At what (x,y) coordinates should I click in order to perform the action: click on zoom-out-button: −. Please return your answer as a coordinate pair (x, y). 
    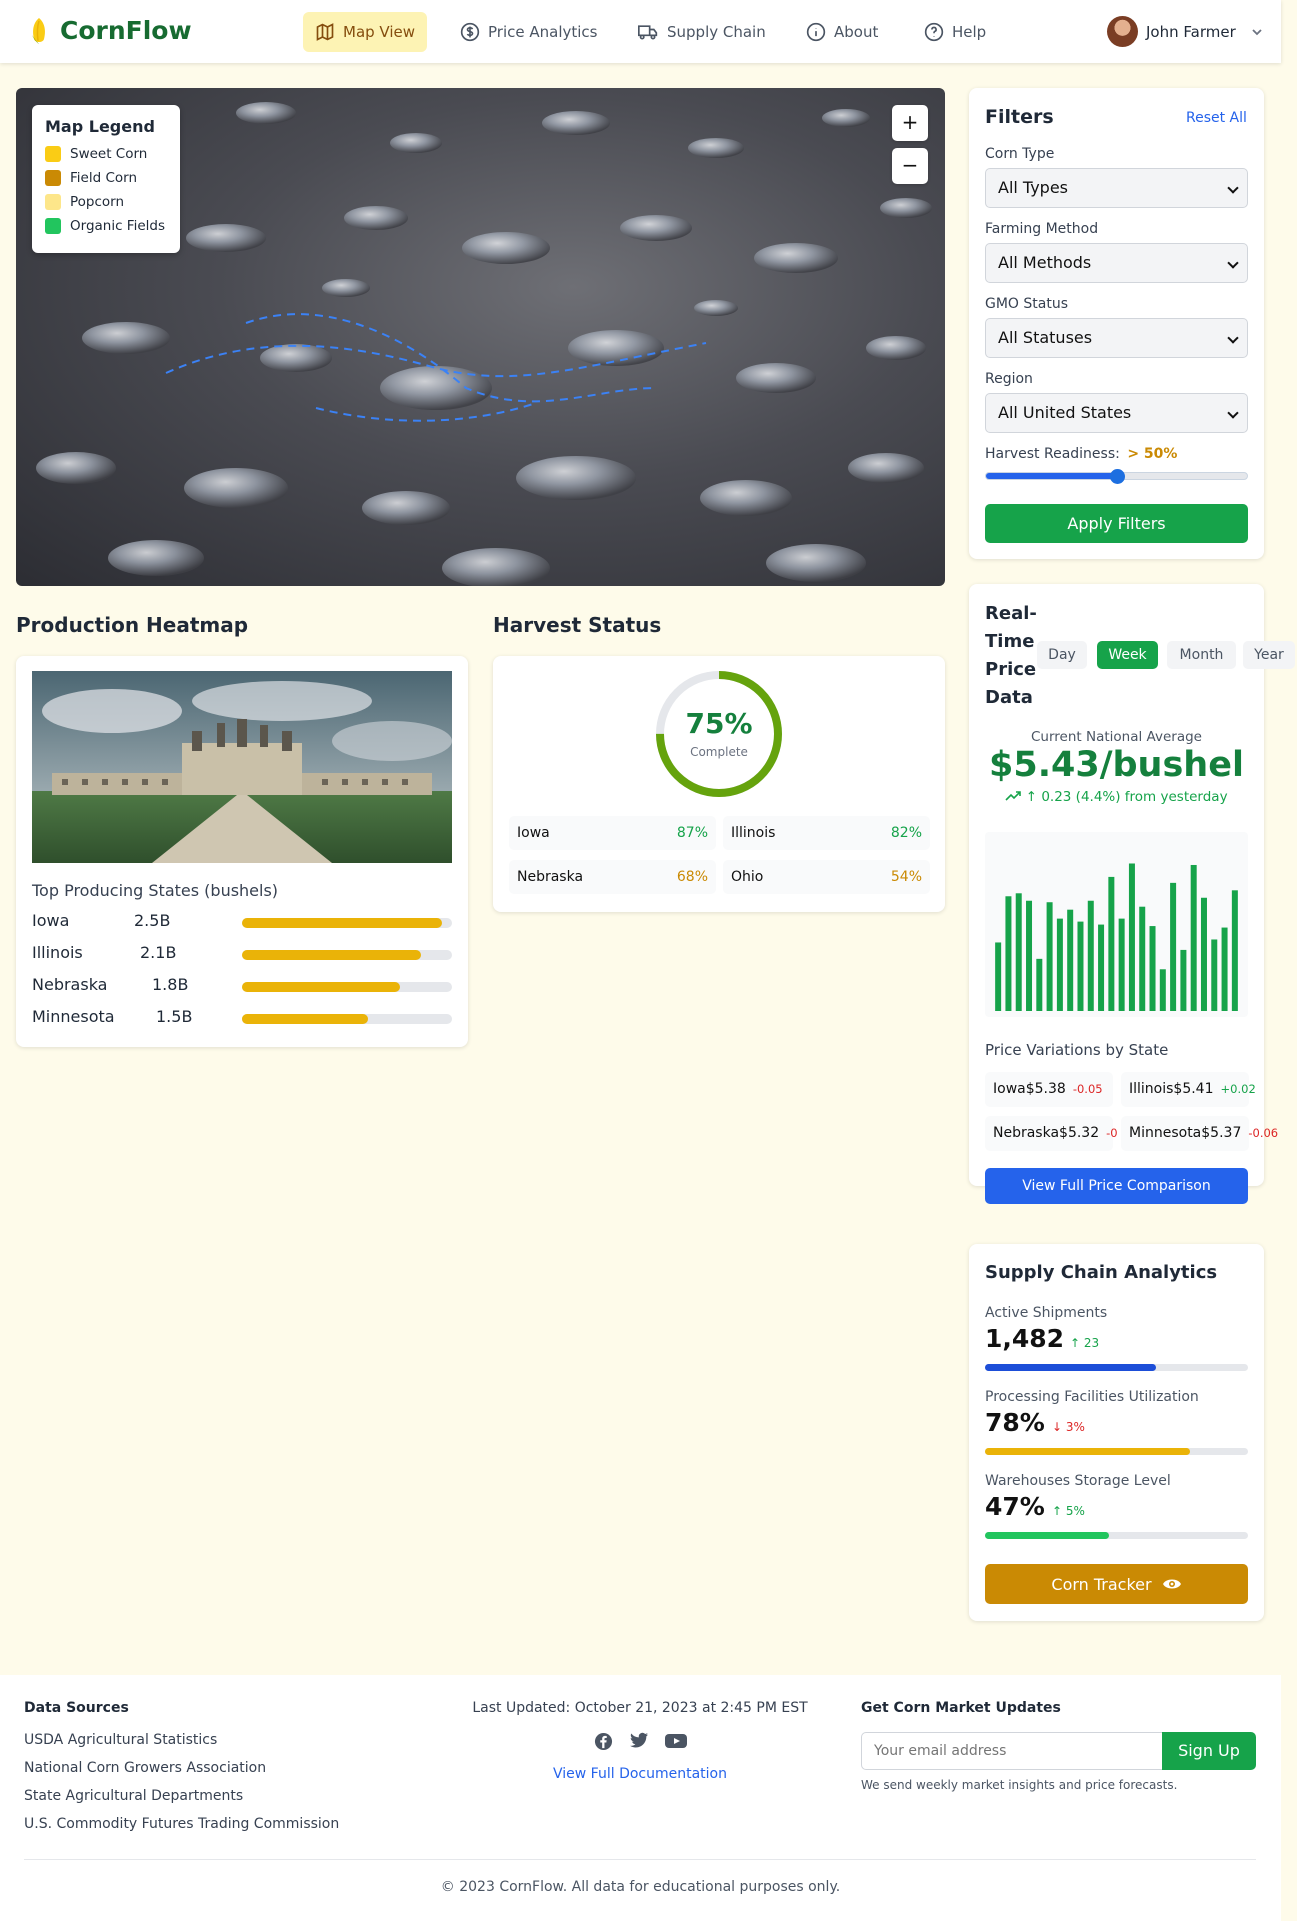
    Looking at the image, I should click on (910, 166).